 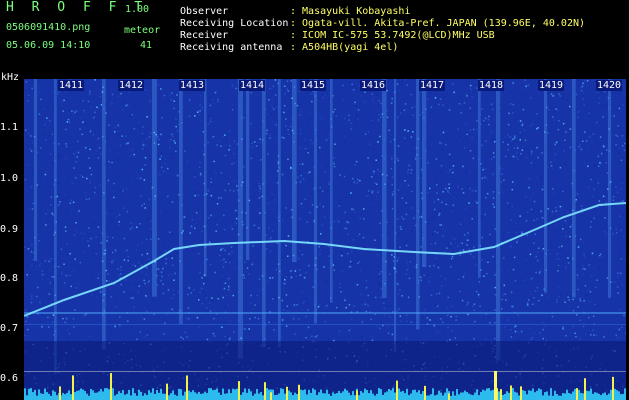 What do you see at coordinates (137, 9) in the screenshot?
I see `app-version: 1.00` at bounding box center [137, 9].